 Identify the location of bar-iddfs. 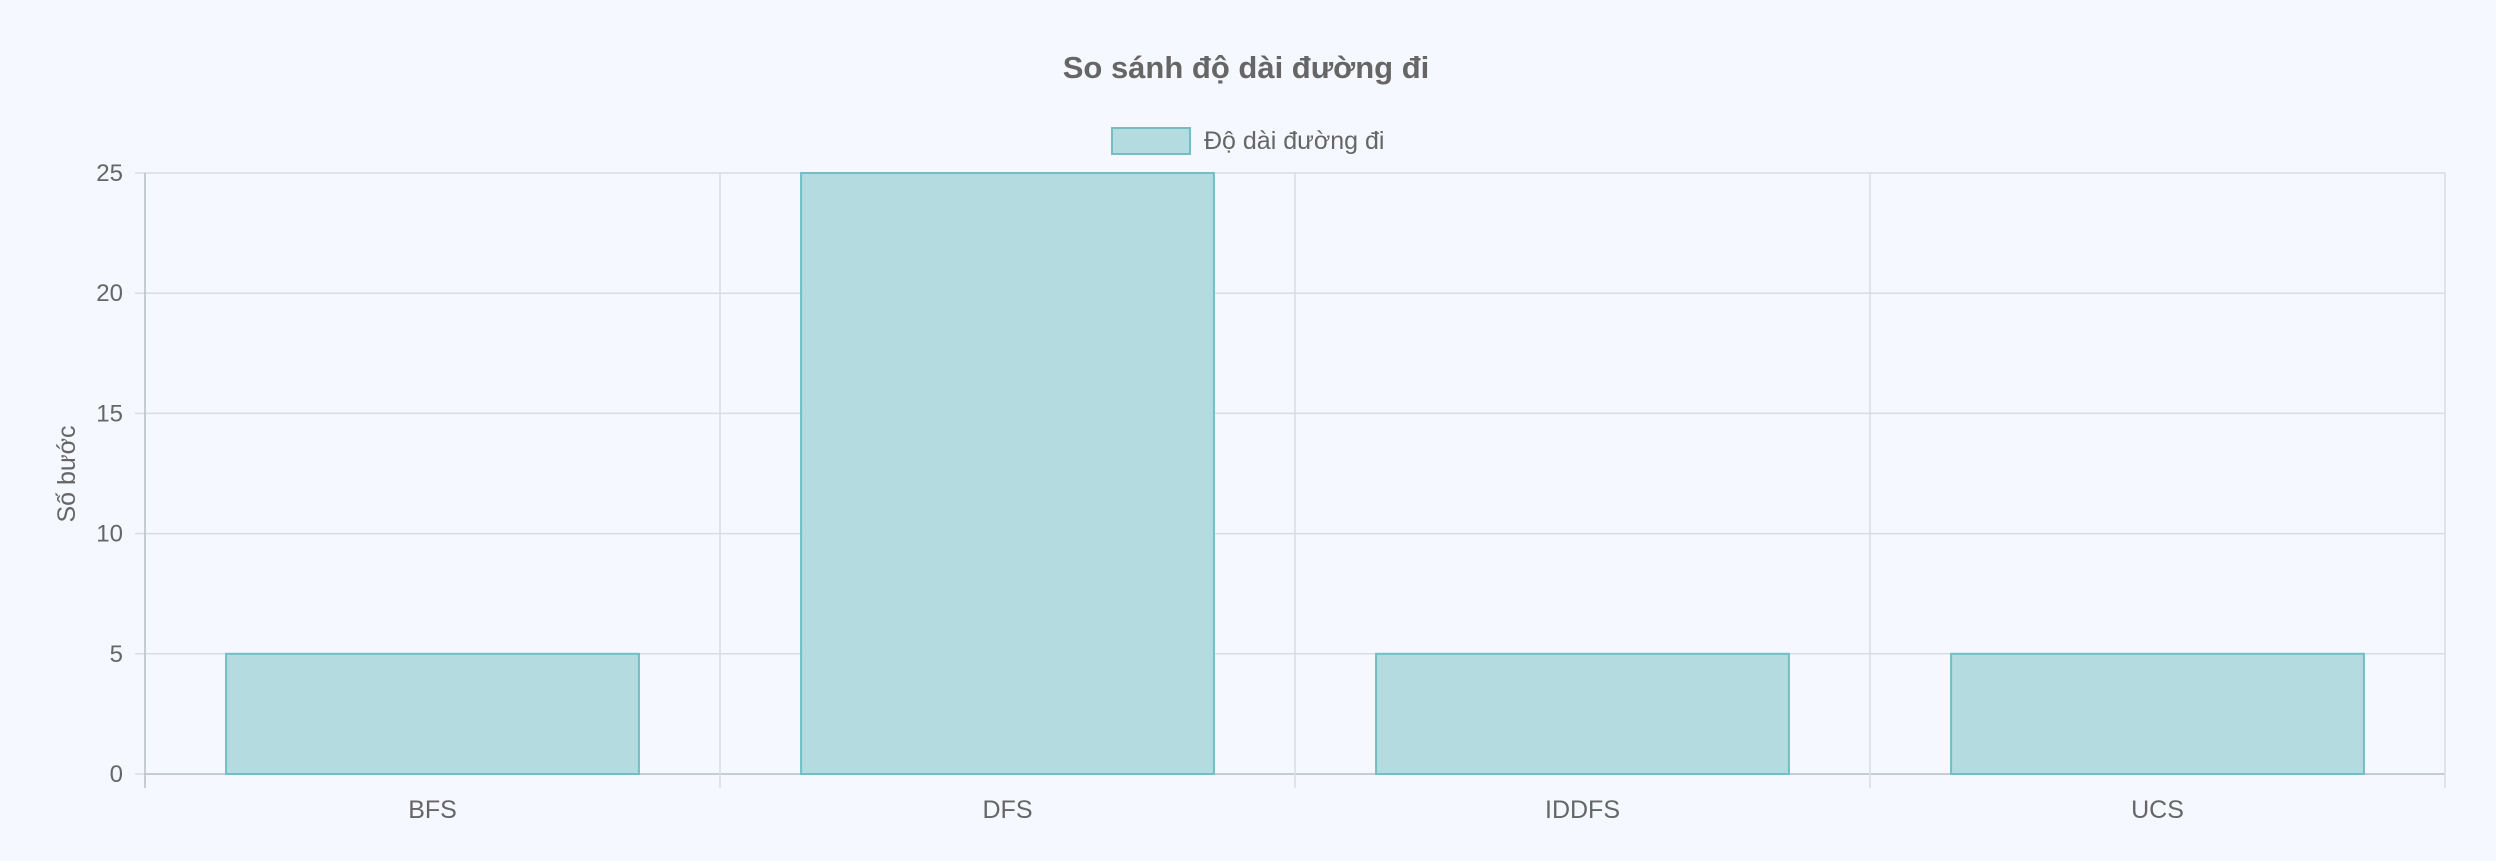
(1582, 713).